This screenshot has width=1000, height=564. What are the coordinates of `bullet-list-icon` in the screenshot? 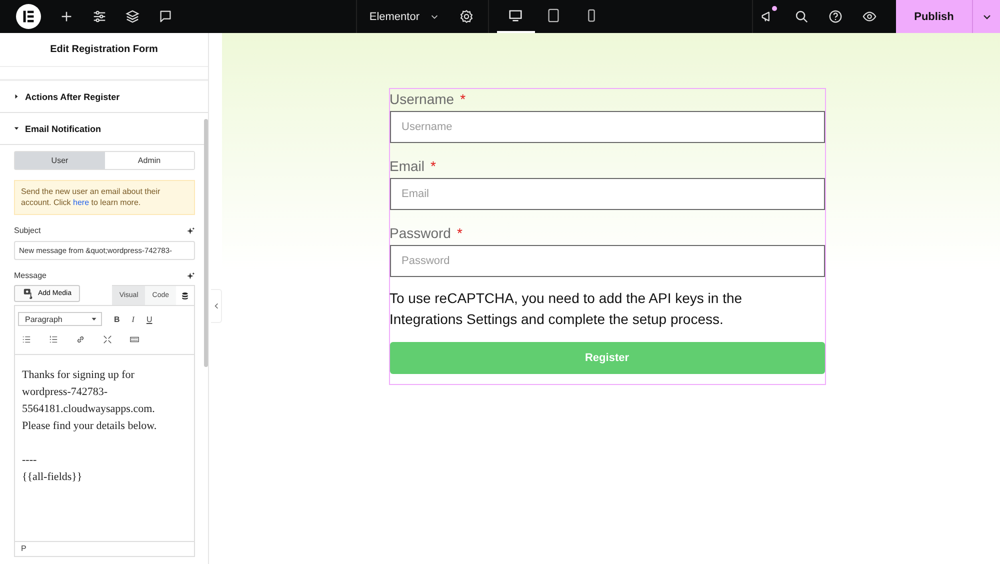 It's located at (26, 339).